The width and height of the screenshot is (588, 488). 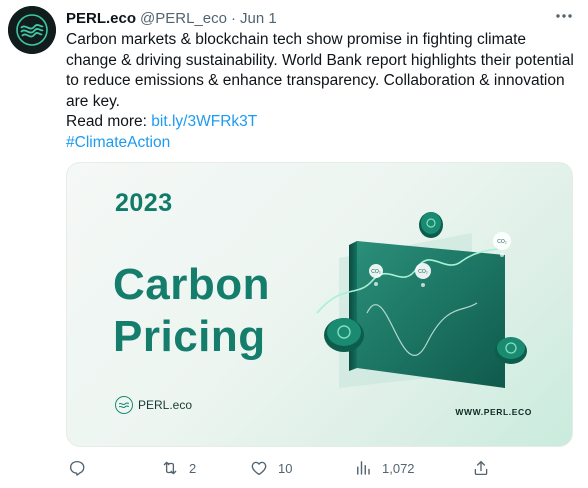 I want to click on headline-line-2: Pricing, so click(x=189, y=336).